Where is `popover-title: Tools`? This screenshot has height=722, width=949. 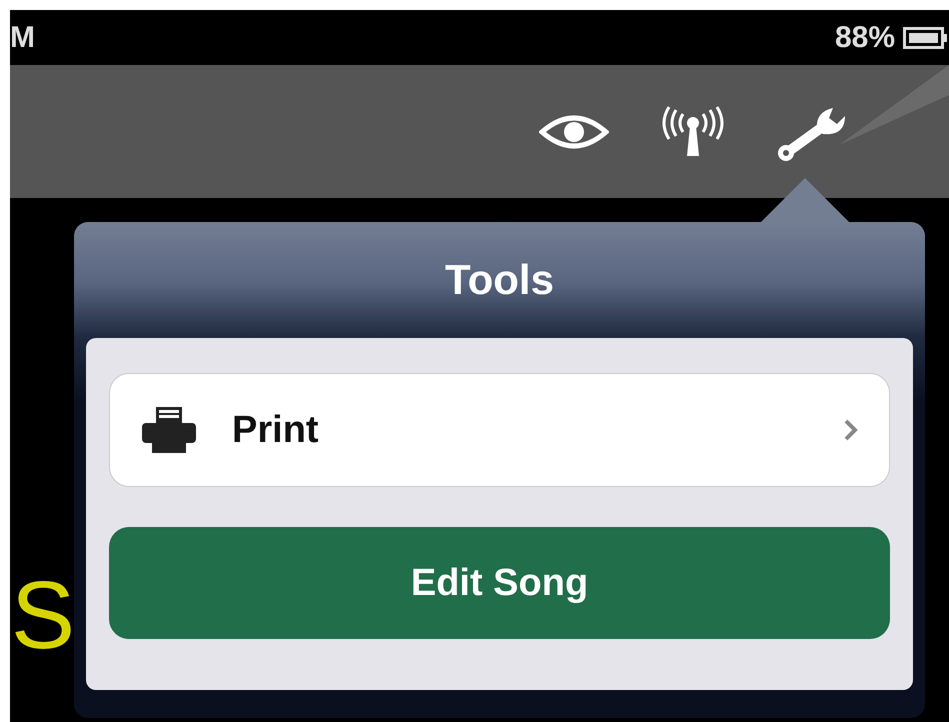
popover-title: Tools is located at coordinates (499, 280).